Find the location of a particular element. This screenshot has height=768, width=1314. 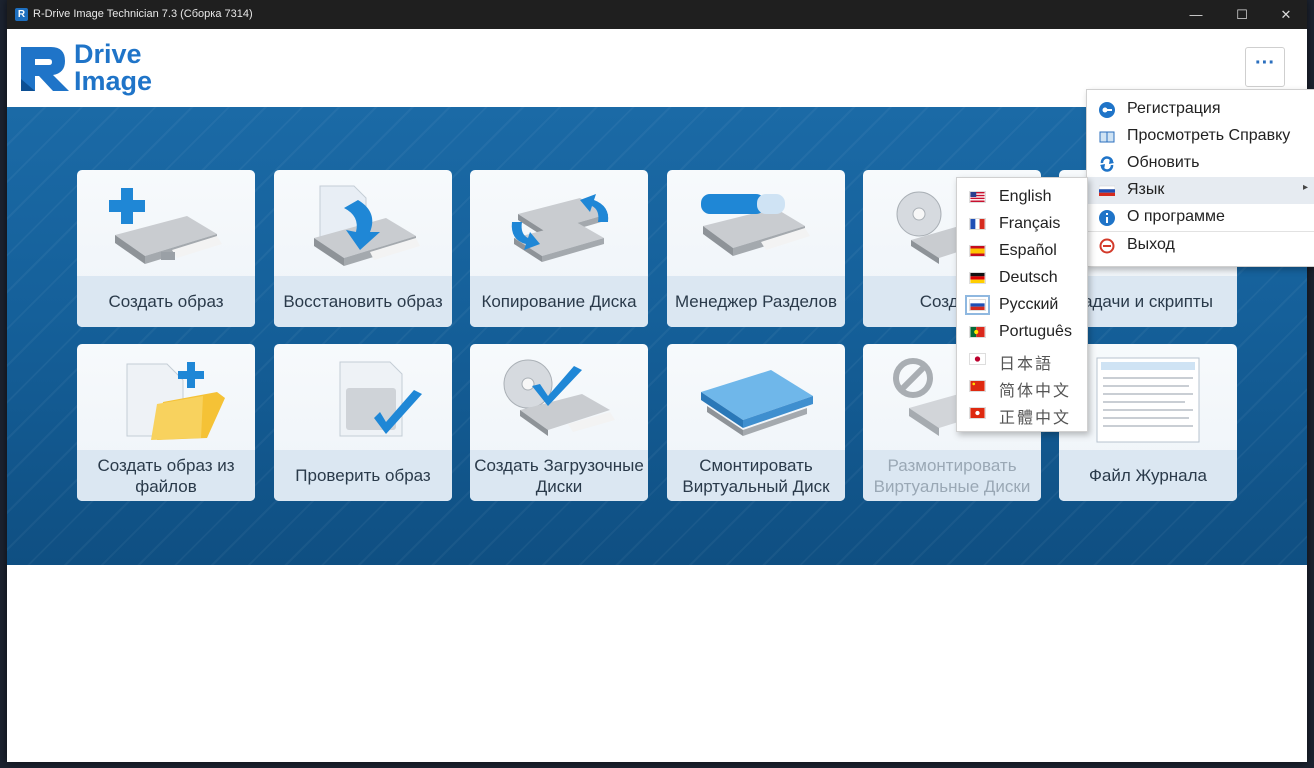

r-logo-icon is located at coordinates (45, 69).